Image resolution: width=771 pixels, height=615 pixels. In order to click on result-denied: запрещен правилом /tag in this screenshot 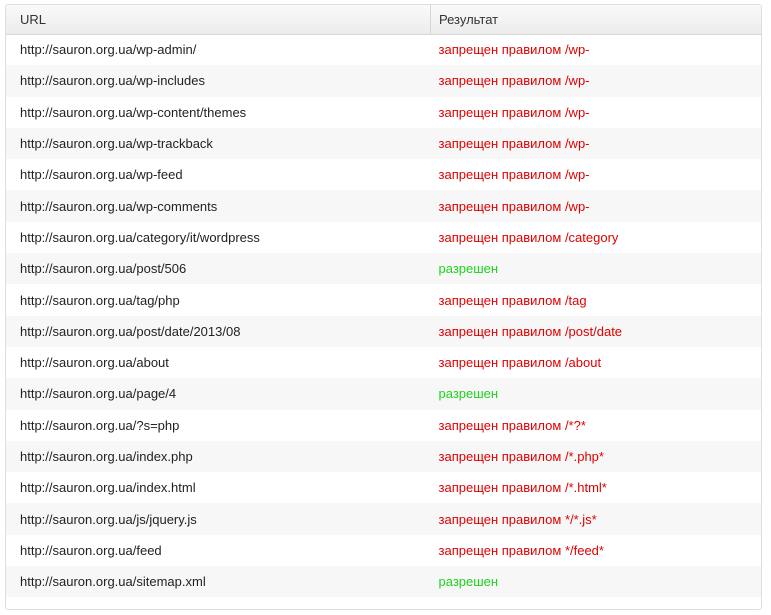, I will do `click(512, 300)`.